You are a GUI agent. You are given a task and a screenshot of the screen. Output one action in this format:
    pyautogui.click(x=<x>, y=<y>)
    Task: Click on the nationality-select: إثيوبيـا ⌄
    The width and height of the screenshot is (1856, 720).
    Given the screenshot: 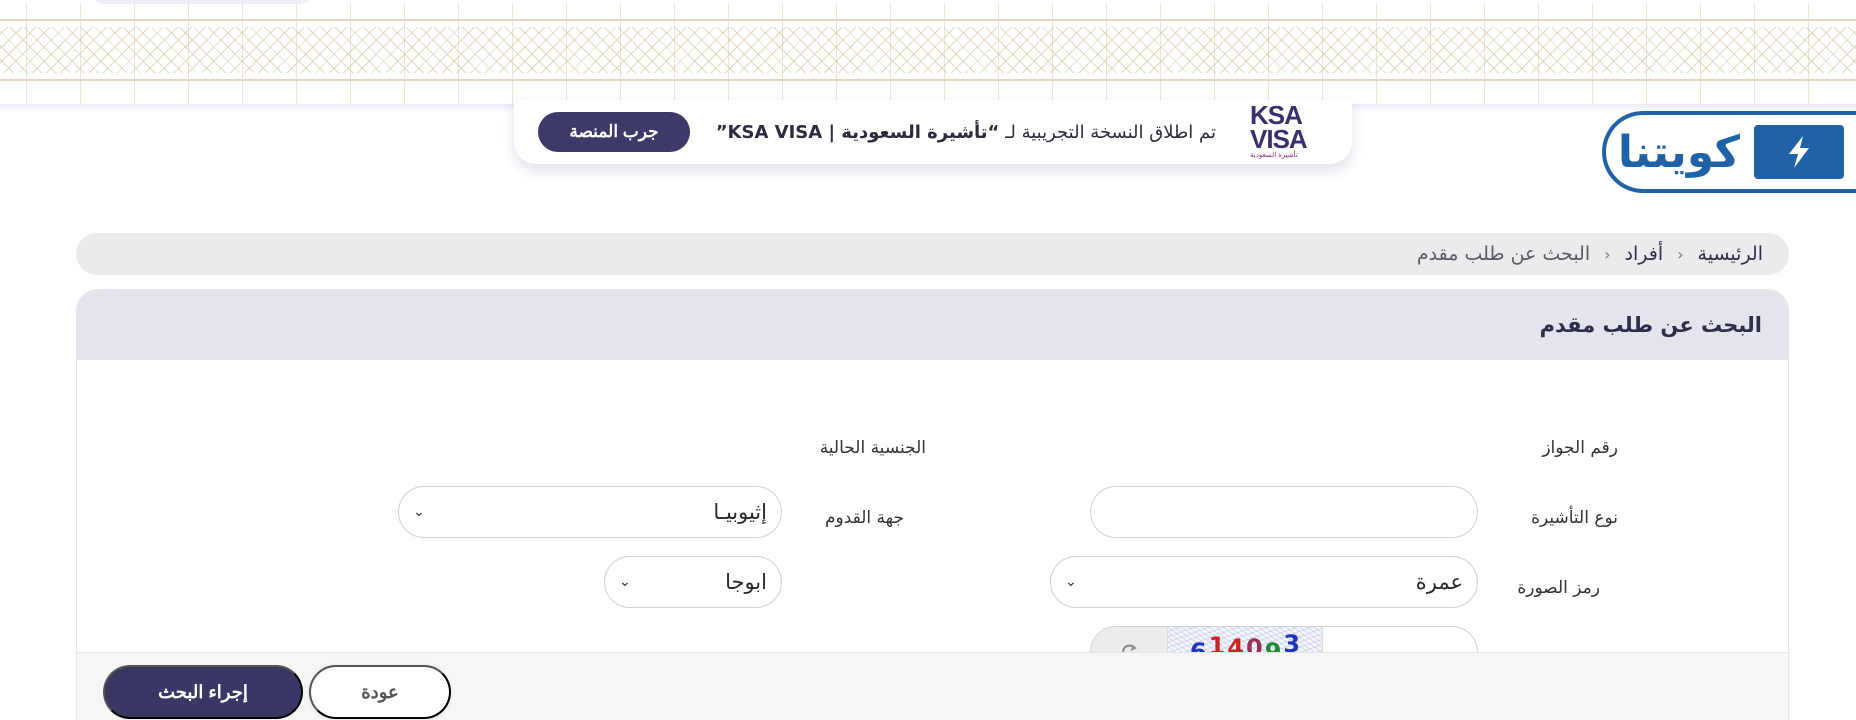 What is the action you would take?
    pyautogui.click(x=590, y=512)
    